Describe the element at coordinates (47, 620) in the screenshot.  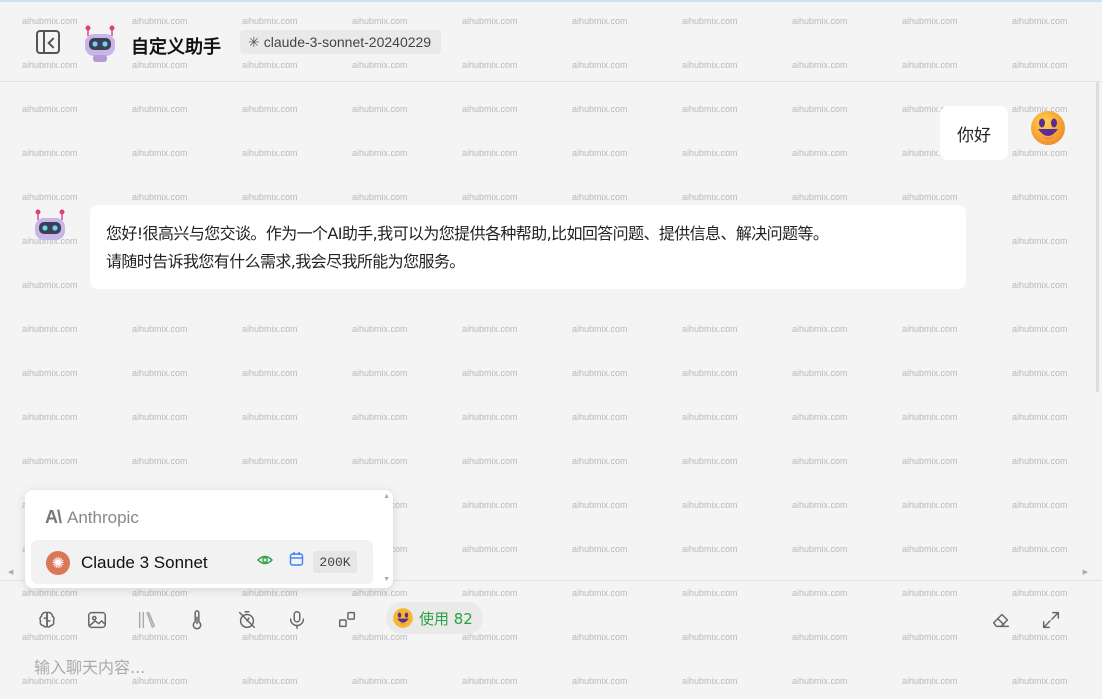
I see `brain-icon` at that location.